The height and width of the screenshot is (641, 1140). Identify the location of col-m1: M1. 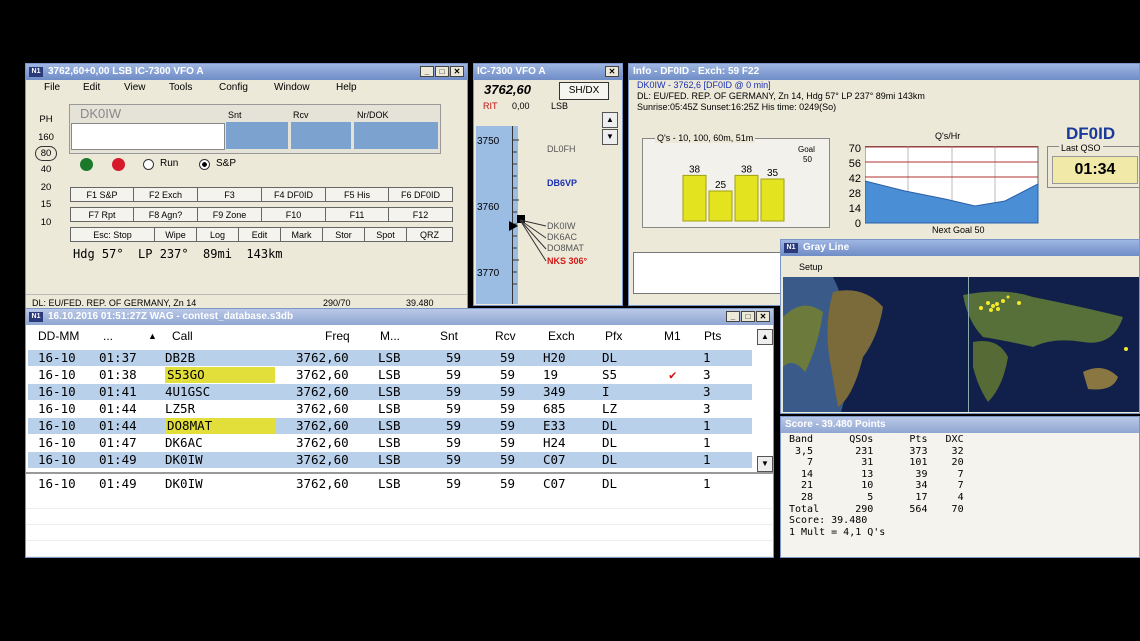
(672, 336).